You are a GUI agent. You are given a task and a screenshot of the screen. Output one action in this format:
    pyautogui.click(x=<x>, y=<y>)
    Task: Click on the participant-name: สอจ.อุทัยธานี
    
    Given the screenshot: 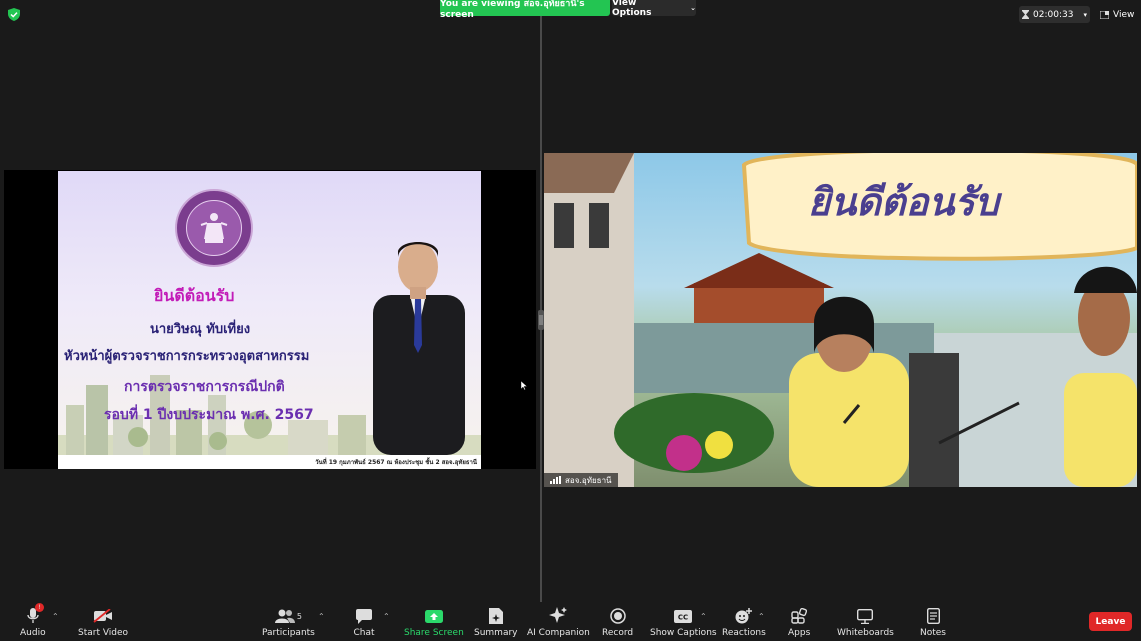 What is the action you would take?
    pyautogui.click(x=588, y=480)
    